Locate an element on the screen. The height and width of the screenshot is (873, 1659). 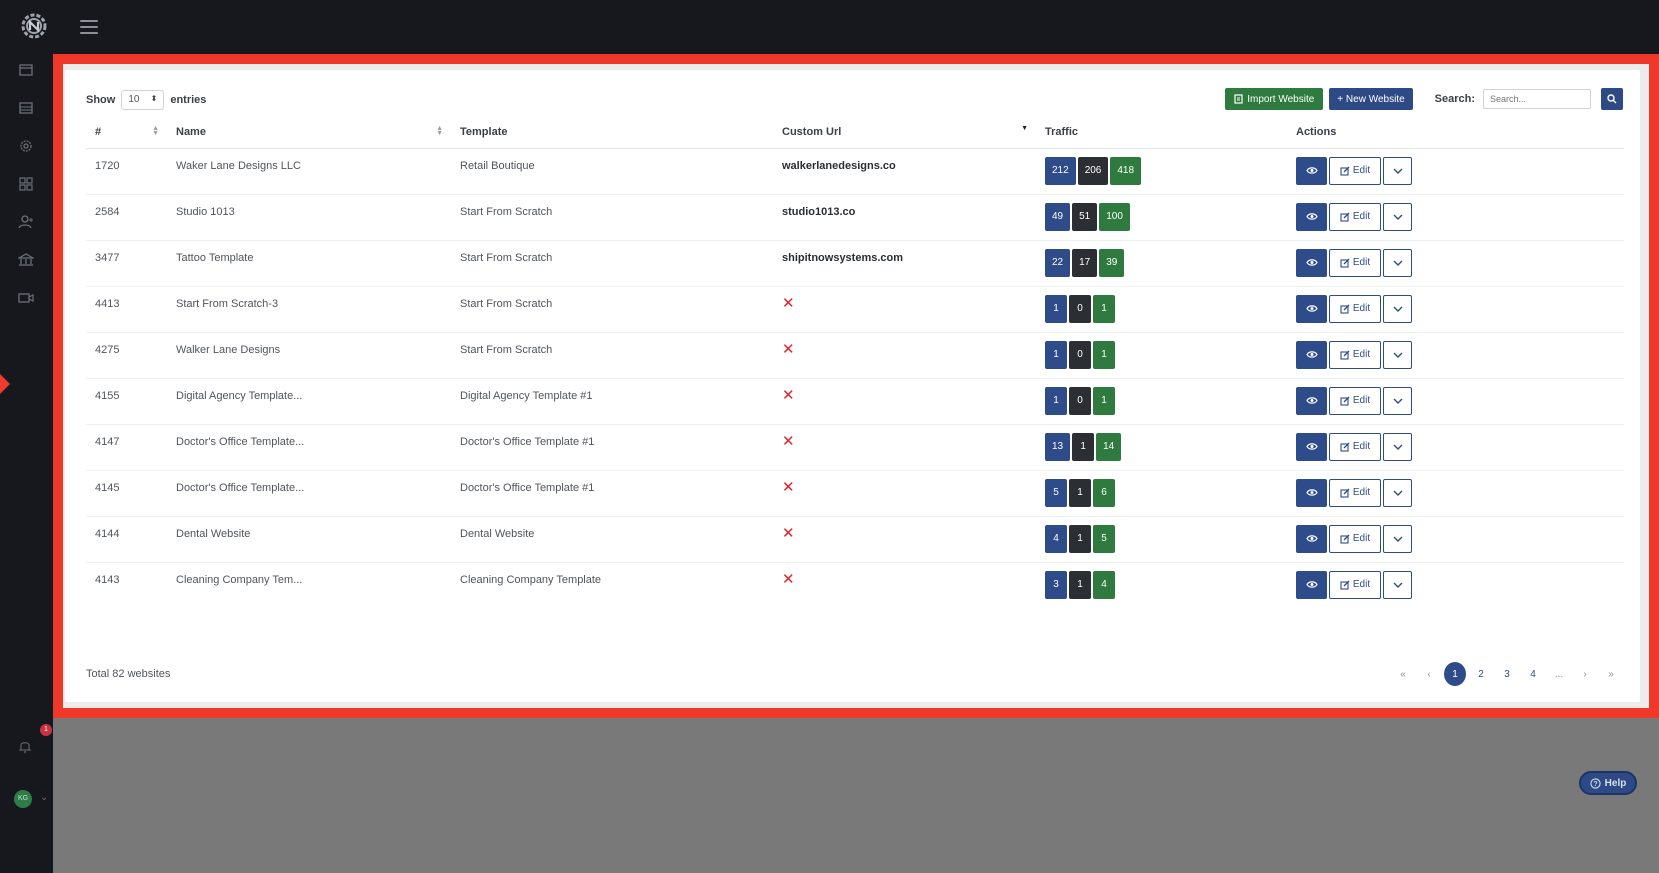
cell-name: Dental Website is located at coordinates (309, 539).